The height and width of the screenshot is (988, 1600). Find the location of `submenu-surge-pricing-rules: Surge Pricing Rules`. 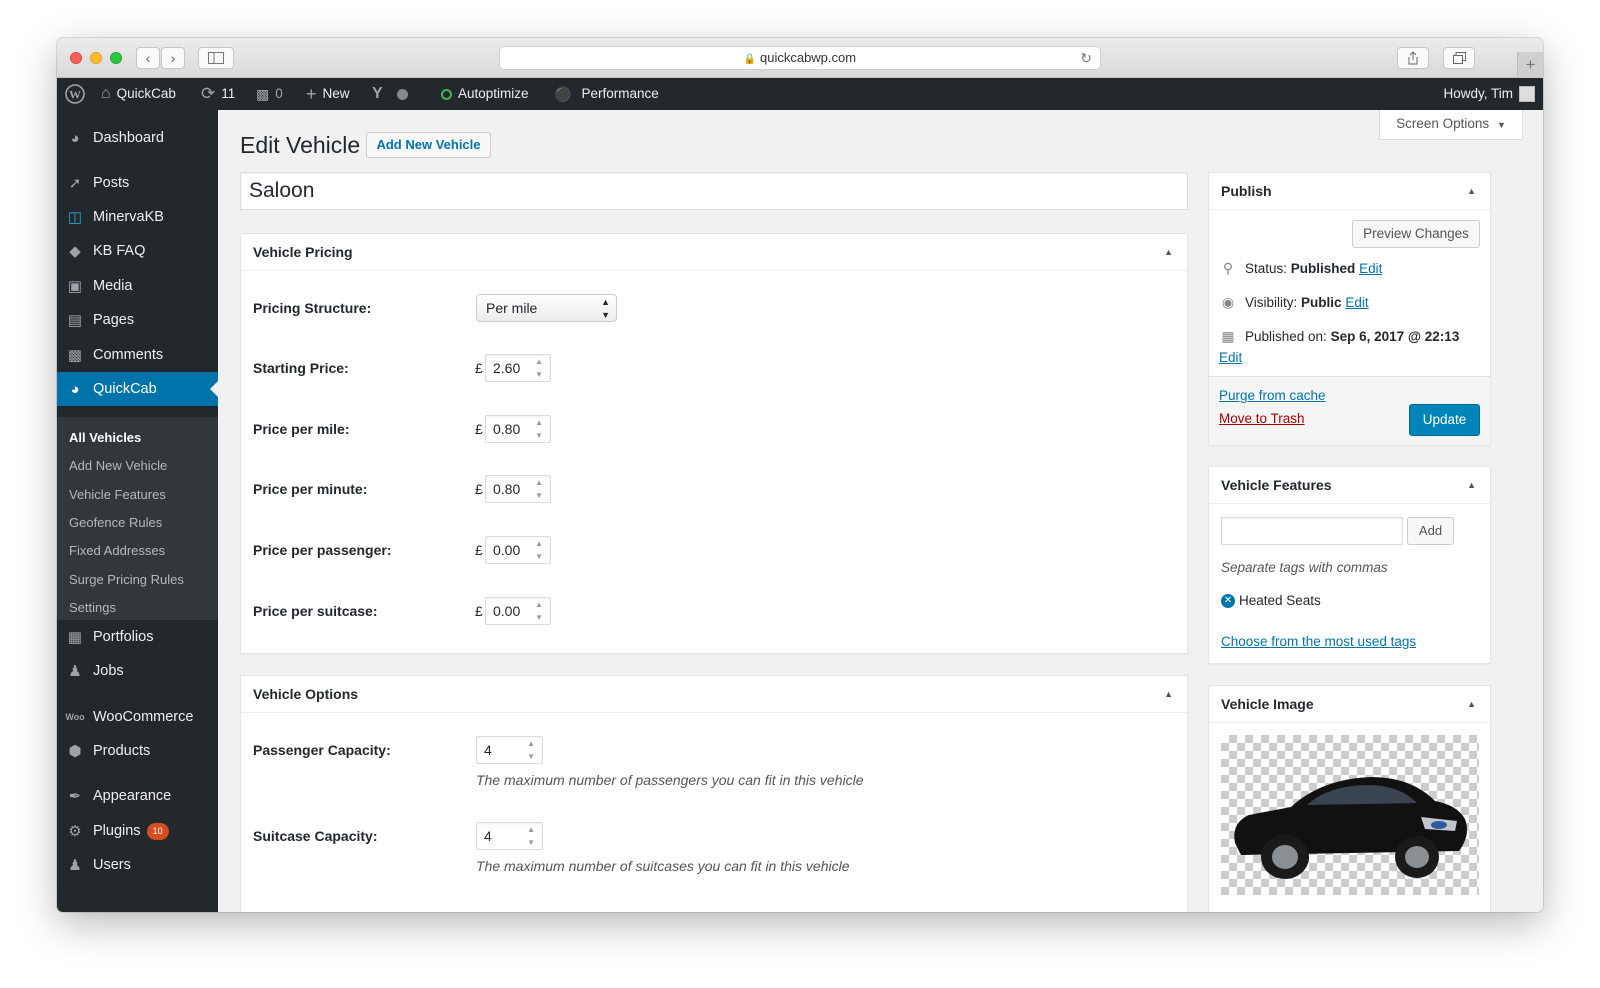

submenu-surge-pricing-rules: Surge Pricing Rules is located at coordinates (126, 579).